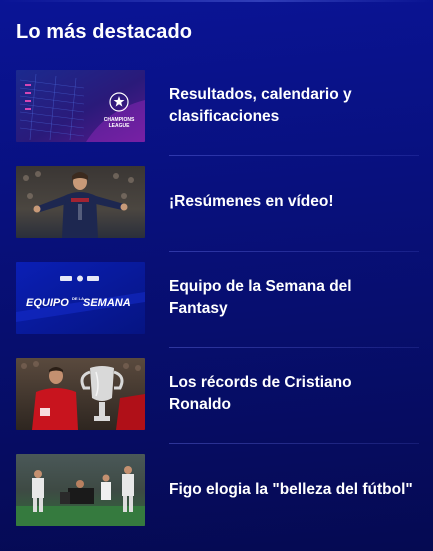 This screenshot has height=551, width=433. Describe the element at coordinates (260, 297) in the screenshot. I see `highlight-label: Equipo de la Semana del Fantasy` at that location.